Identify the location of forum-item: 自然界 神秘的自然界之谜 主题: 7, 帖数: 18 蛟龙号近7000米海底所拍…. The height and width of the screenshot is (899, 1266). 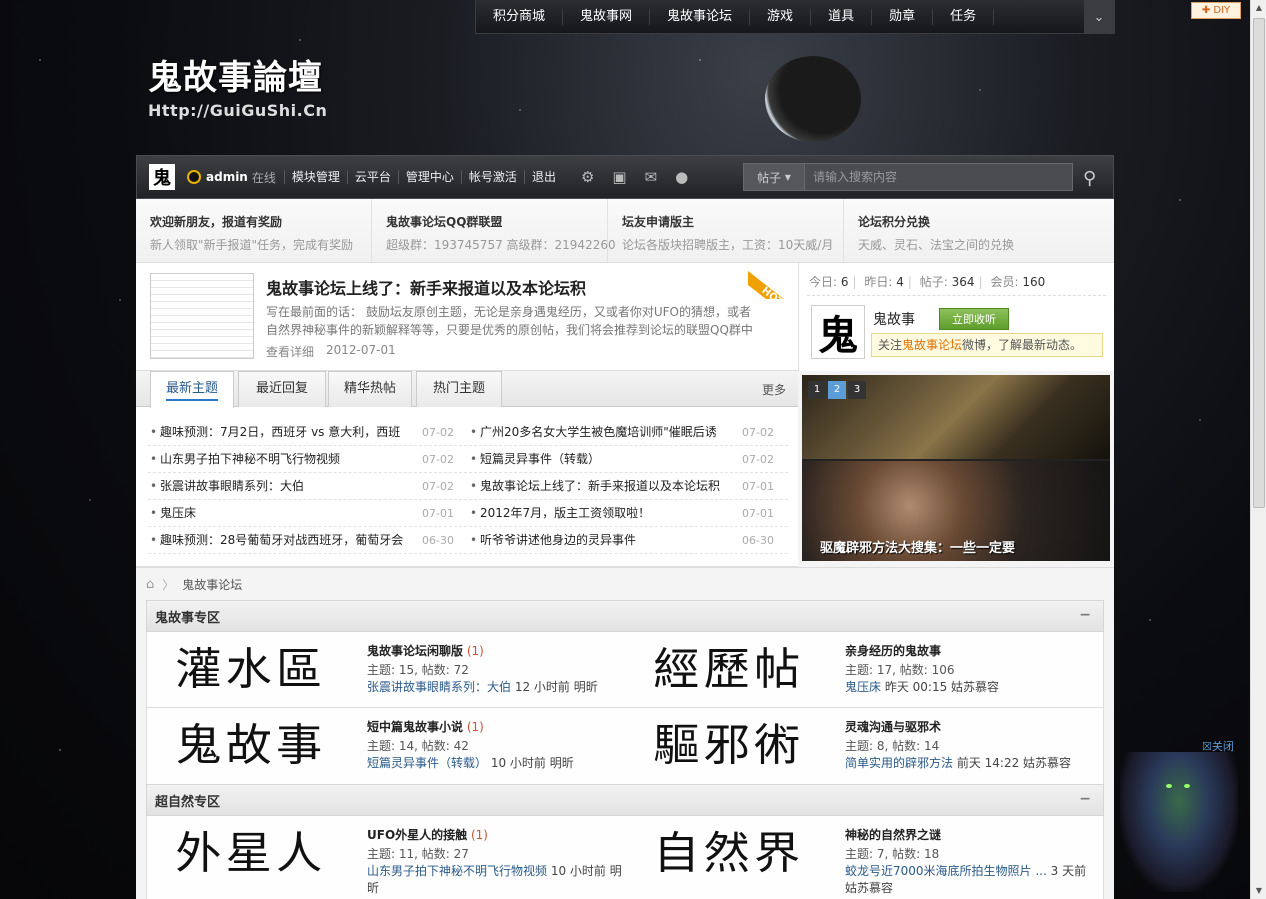
(864, 857).